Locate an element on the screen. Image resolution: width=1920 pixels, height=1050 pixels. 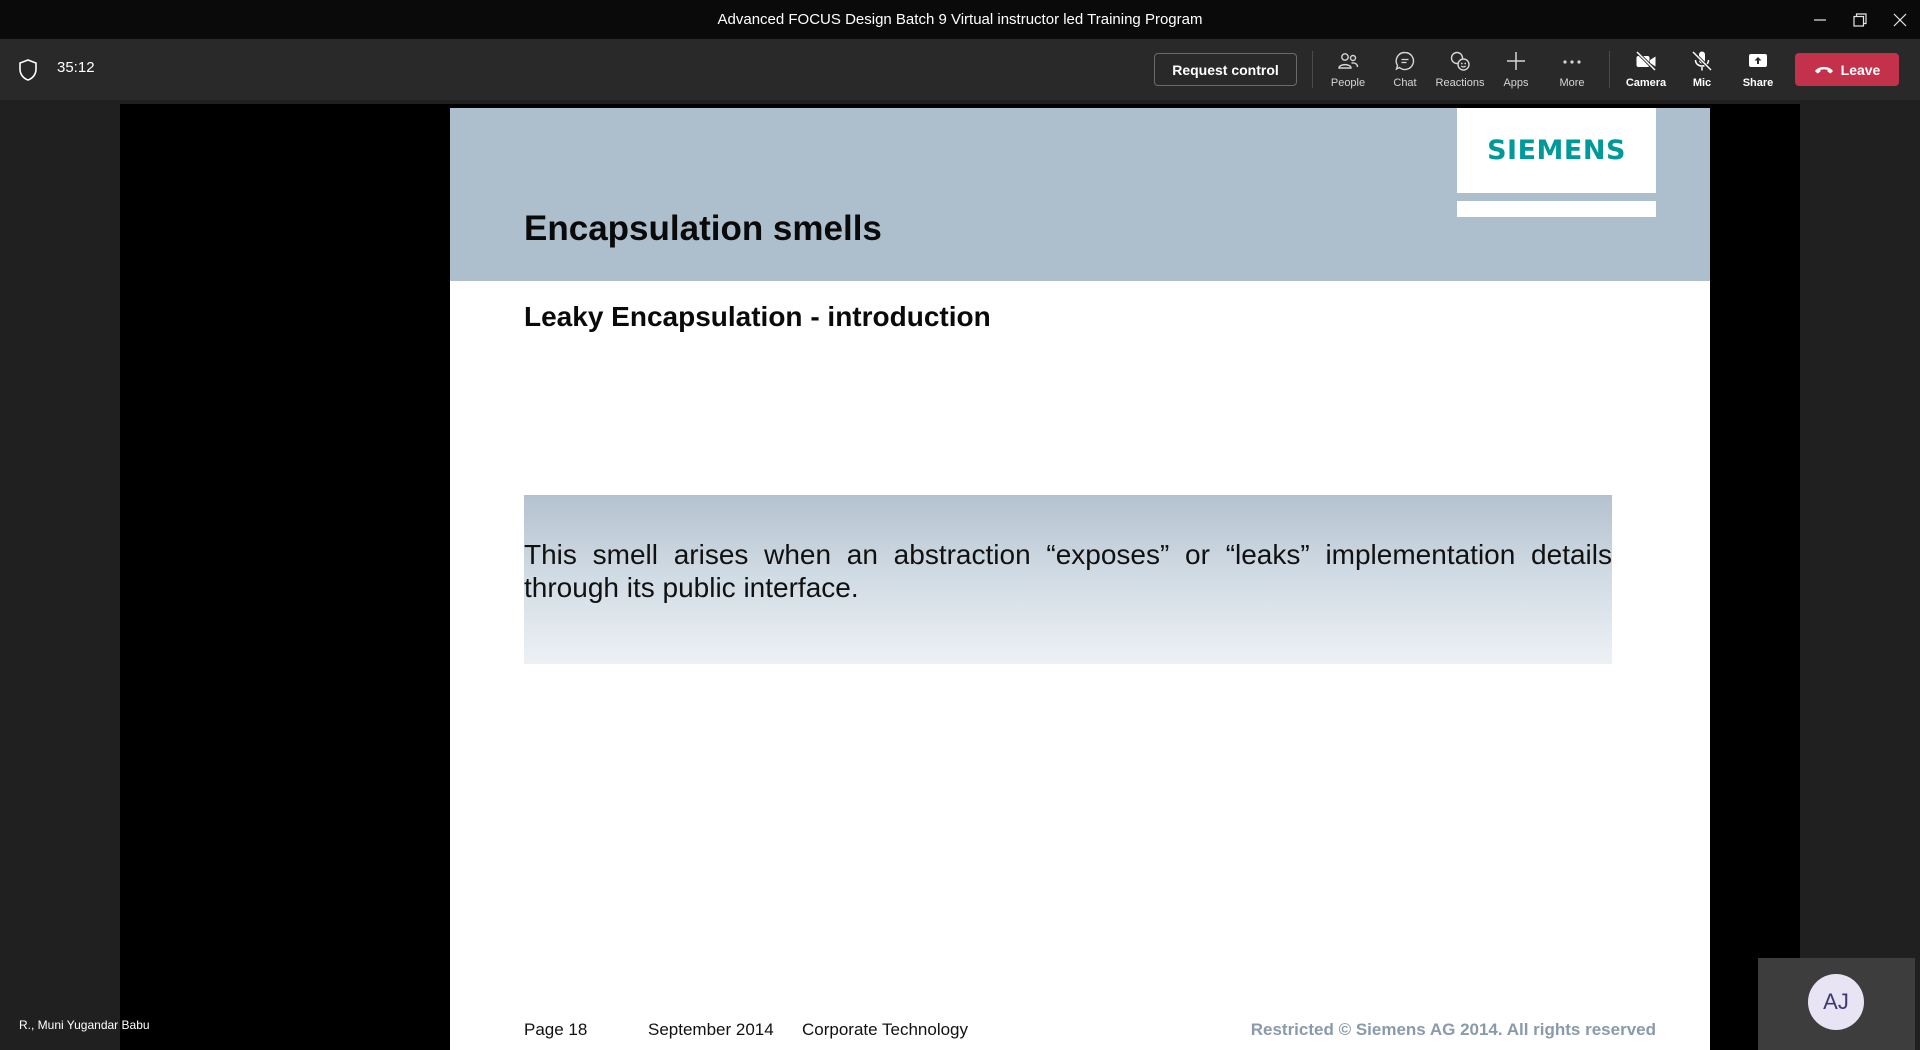
mic-label: Mic is located at coordinates (1702, 83).